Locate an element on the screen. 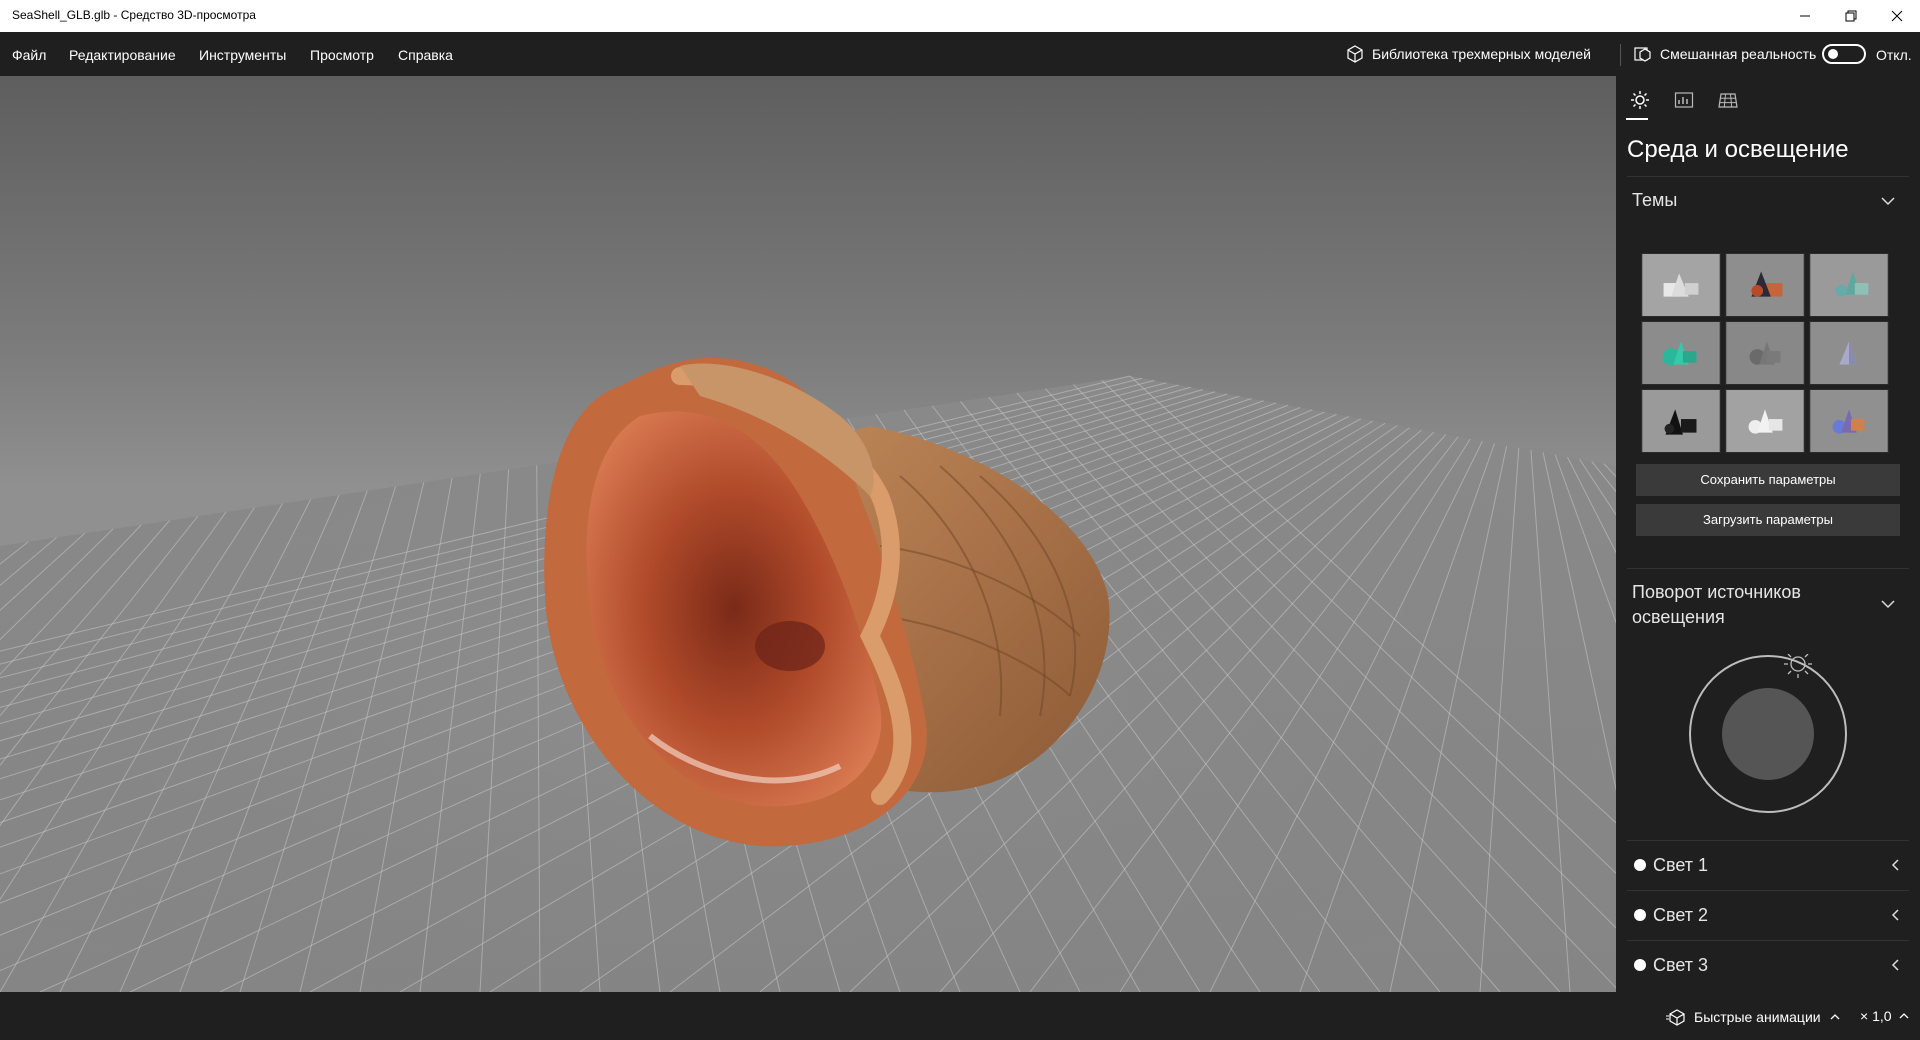  load-settings-button: Загрузить параметры is located at coordinates (1768, 520).